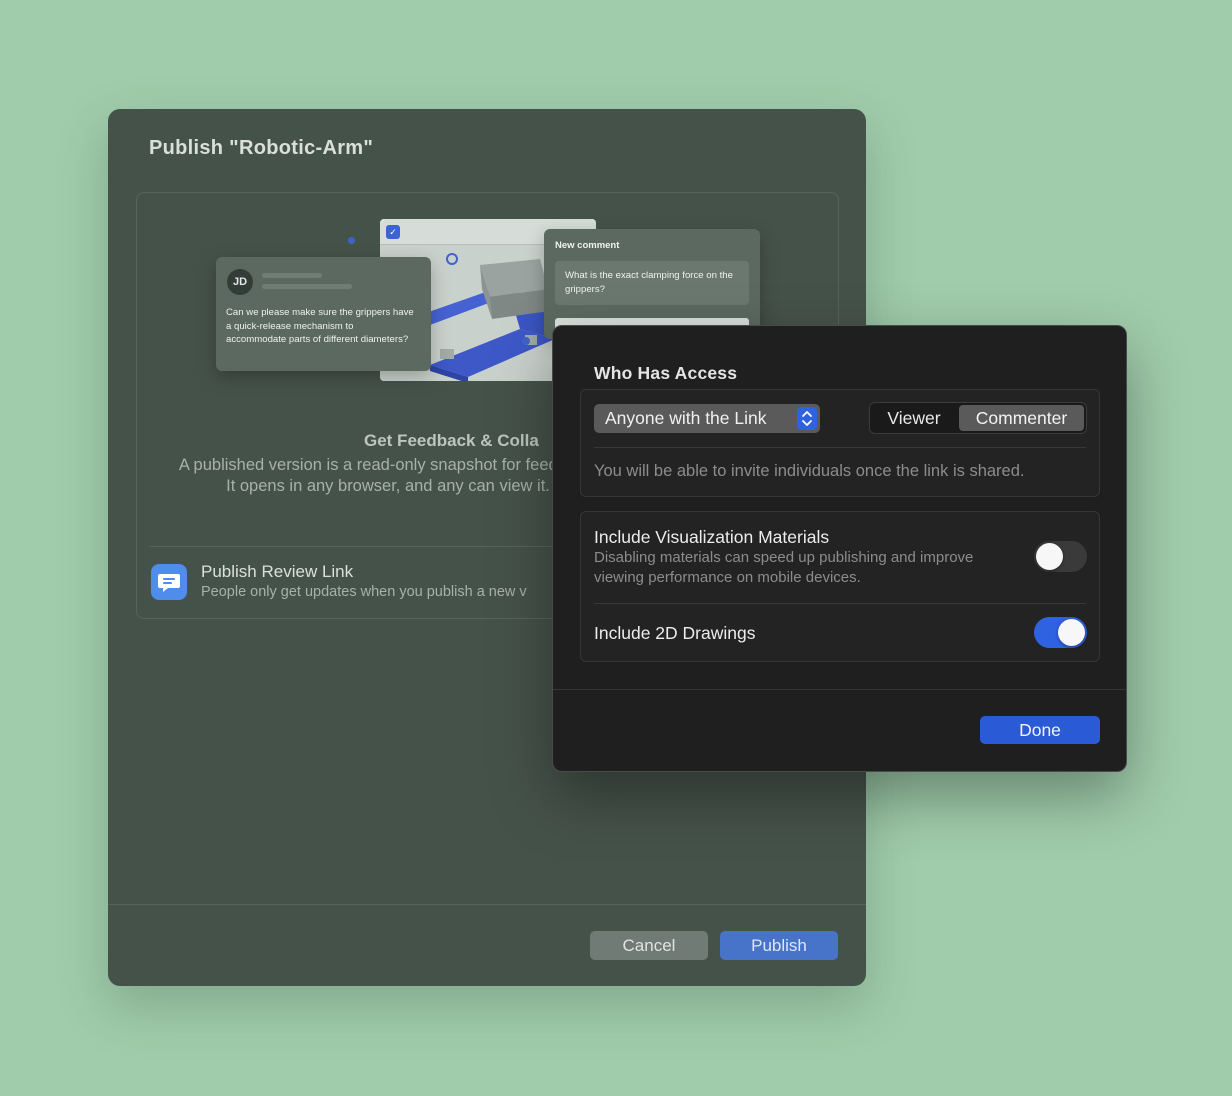 The height and width of the screenshot is (1096, 1232). I want to click on role-viewer: Viewer, so click(914, 418).